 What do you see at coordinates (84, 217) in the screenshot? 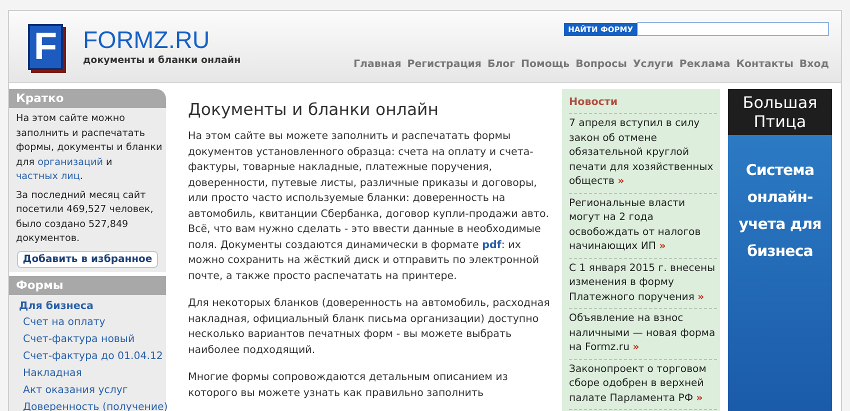
I see `sidebar-text: За последний месяц сайт посетили 469,527 человек, было создано 527,849 документов.` at bounding box center [84, 217].